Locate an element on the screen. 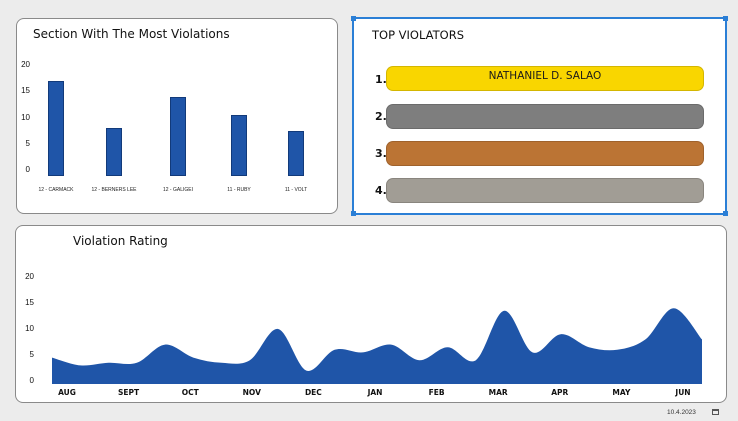 This screenshot has height=421, width=738. calendar-icon is located at coordinates (715, 412).